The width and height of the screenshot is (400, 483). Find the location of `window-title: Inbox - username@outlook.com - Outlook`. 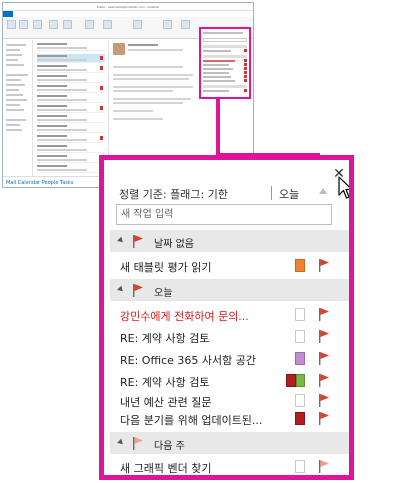

window-title: Inbox - username@outlook.com - Outlook is located at coordinates (128, 7).